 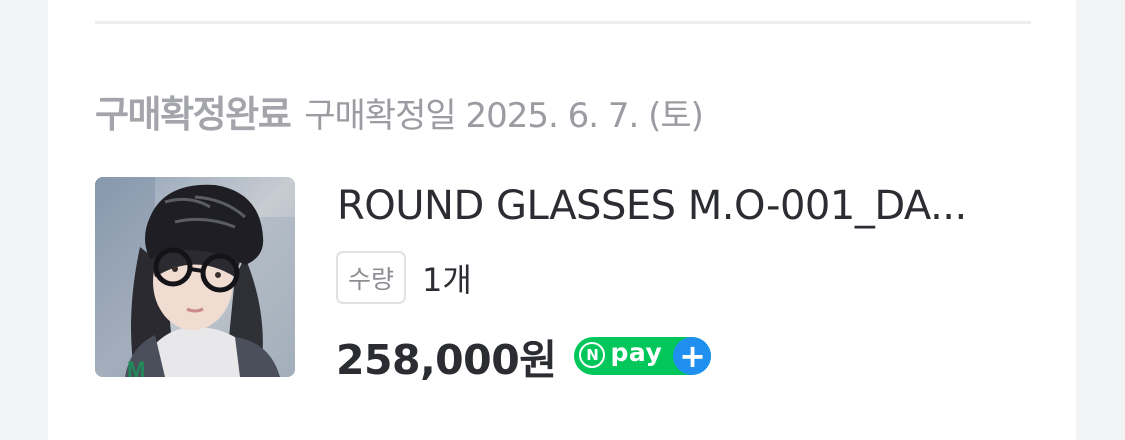 What do you see at coordinates (371, 277) in the screenshot?
I see `quantity-label-badge: 수량` at bounding box center [371, 277].